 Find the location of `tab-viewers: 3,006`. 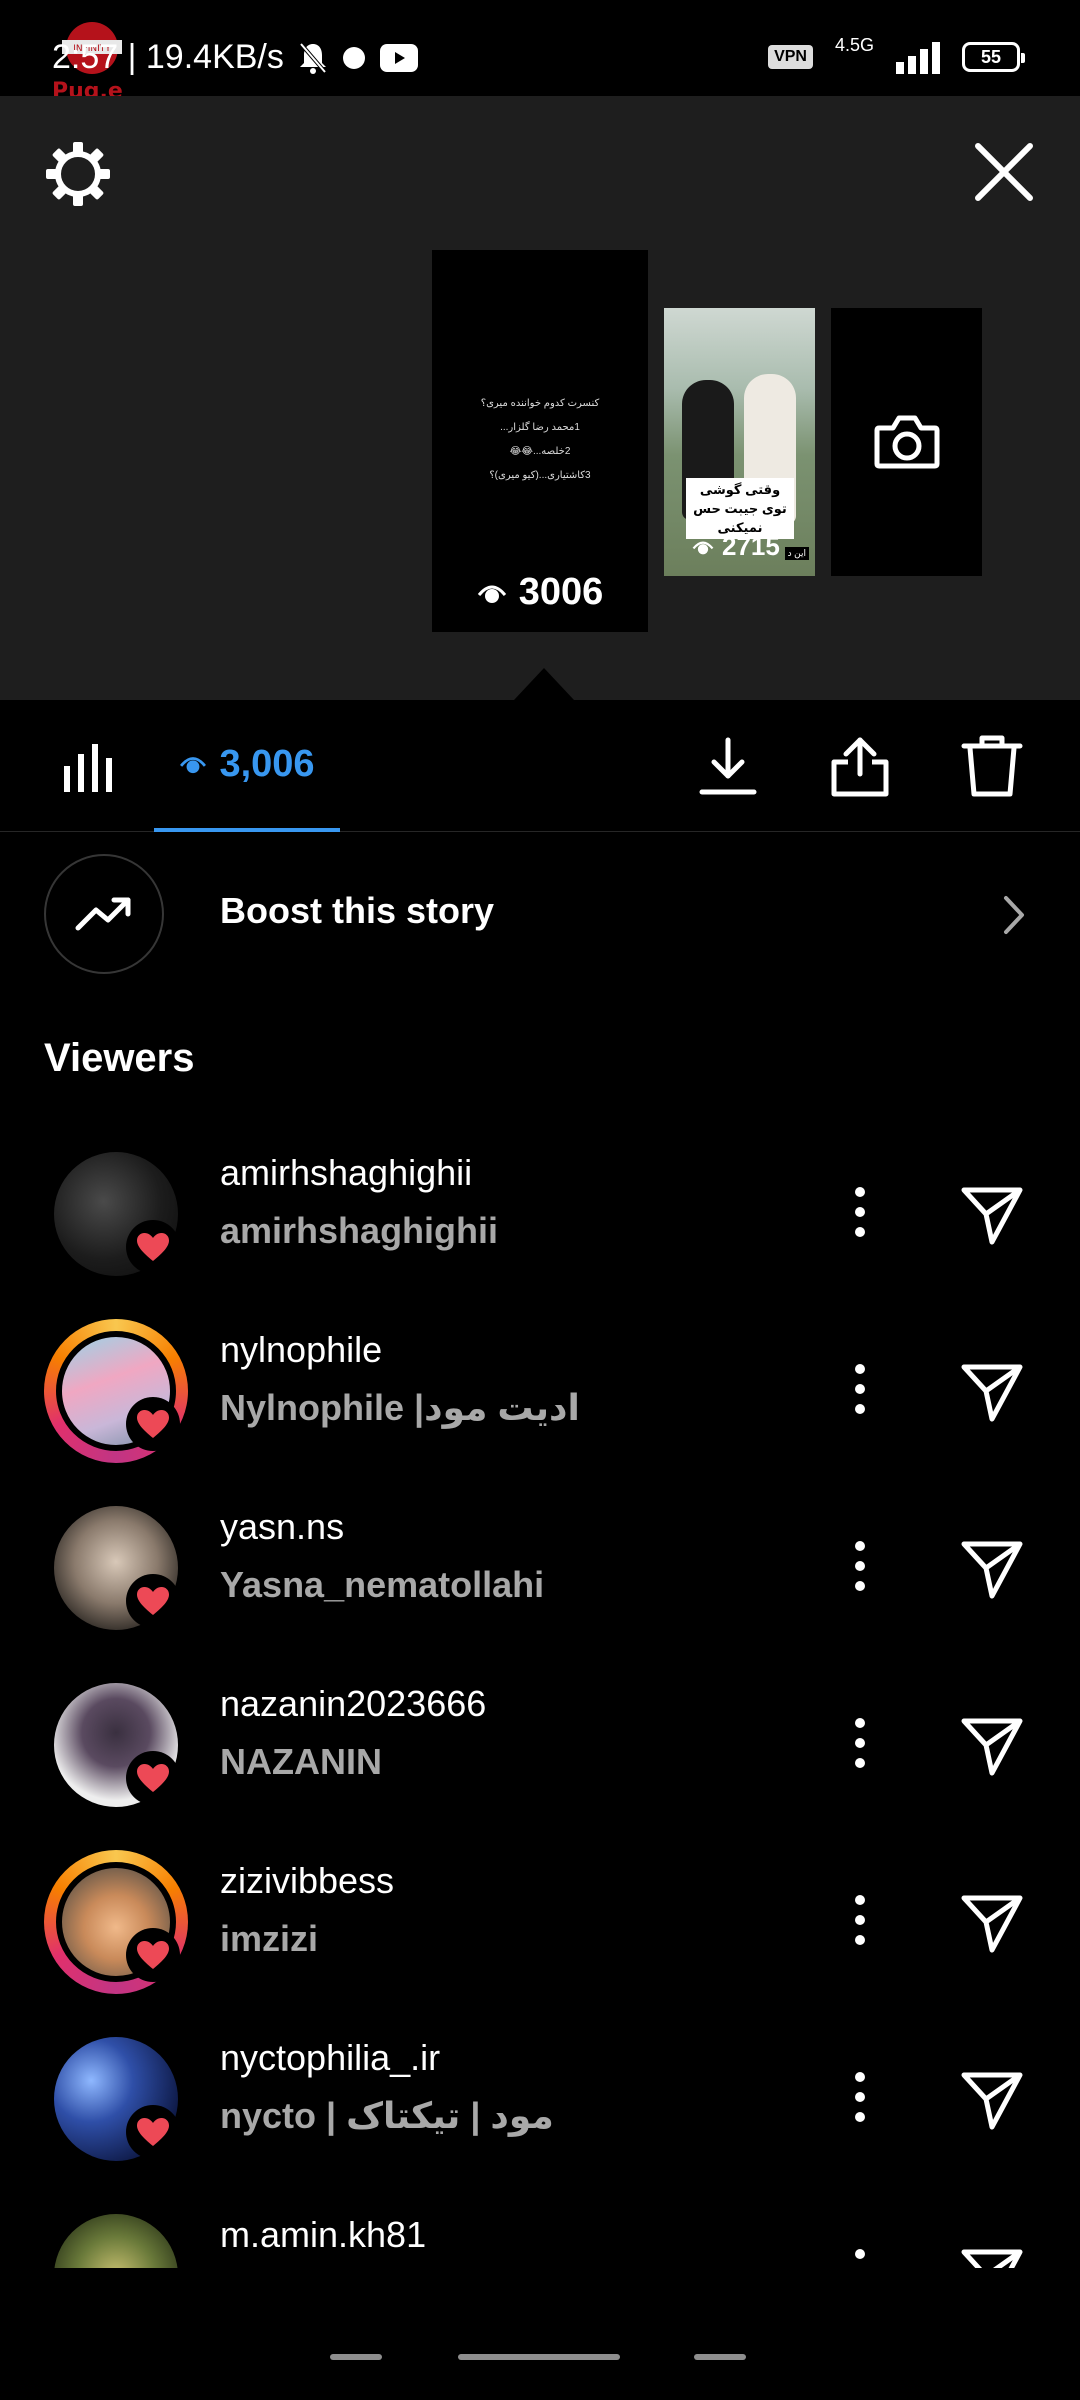

tab-viewers: 3,006 is located at coordinates (247, 766).